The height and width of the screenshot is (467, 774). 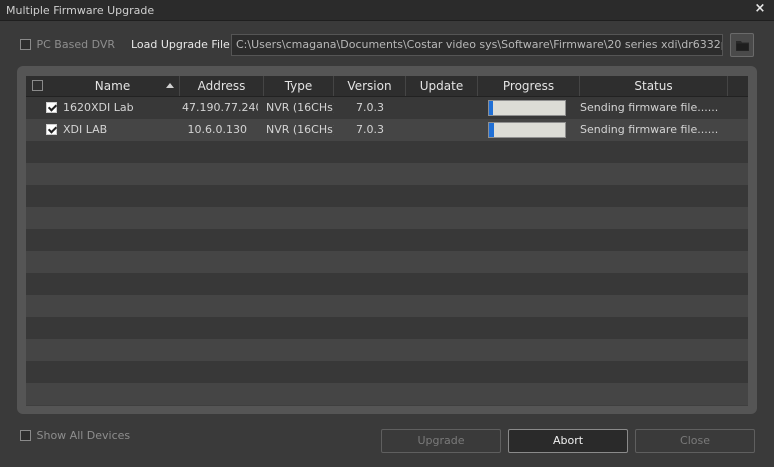 What do you see at coordinates (370, 86) in the screenshot?
I see `column-header-version: Version` at bounding box center [370, 86].